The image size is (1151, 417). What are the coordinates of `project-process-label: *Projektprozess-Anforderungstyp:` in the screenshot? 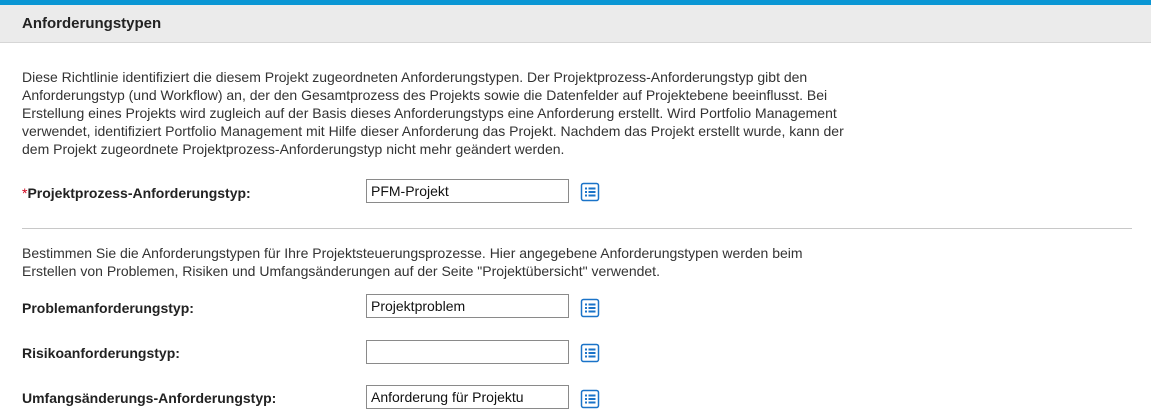 It's located at (136, 193).